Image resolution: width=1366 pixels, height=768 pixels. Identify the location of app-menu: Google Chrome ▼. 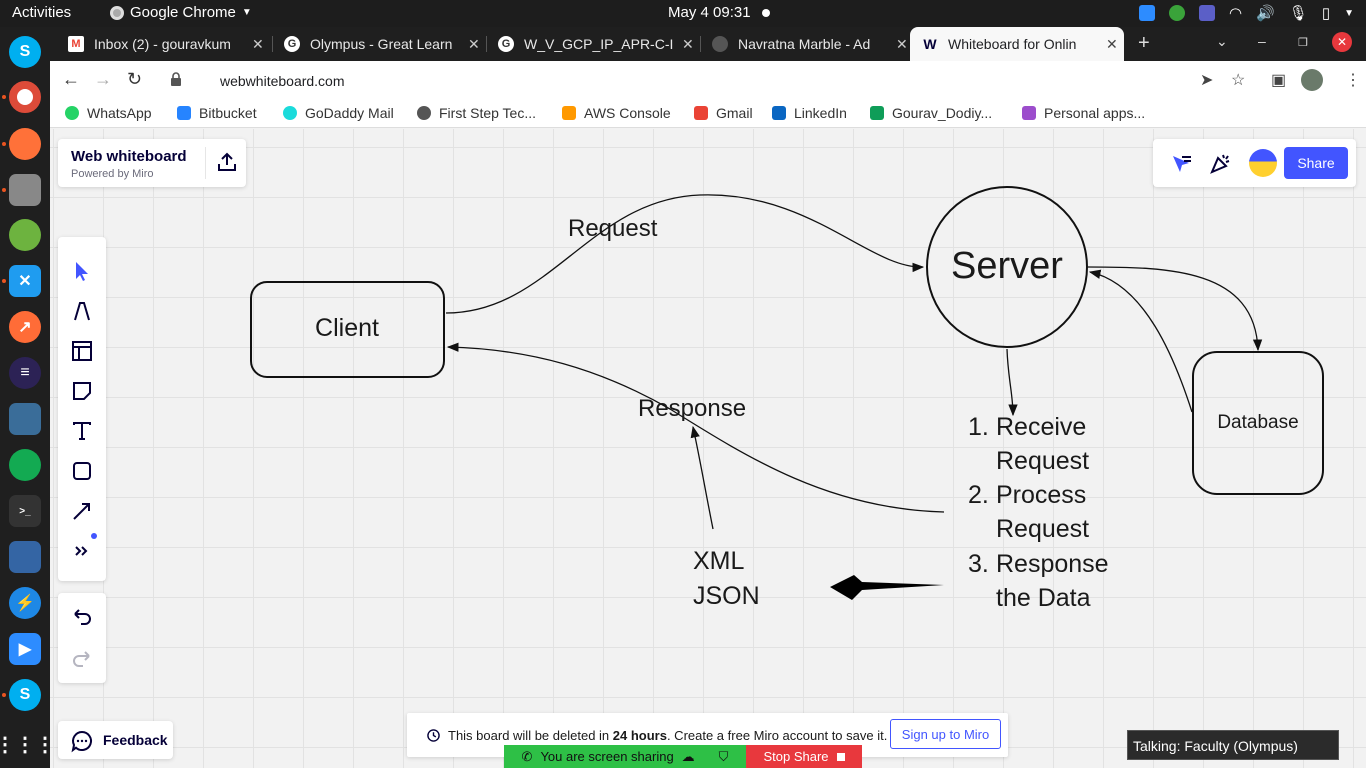
(181, 12).